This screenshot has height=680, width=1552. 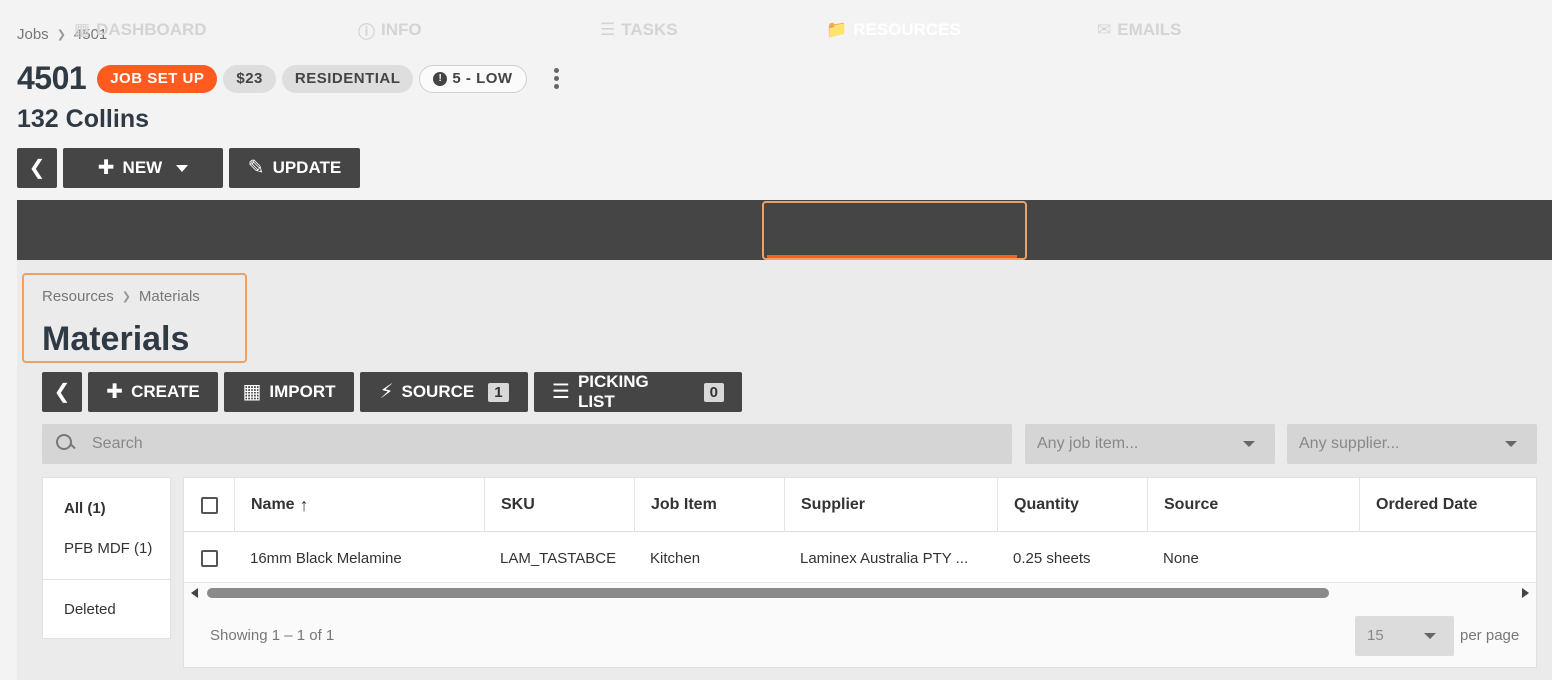 I want to click on row-checkbox, so click(x=209, y=558).